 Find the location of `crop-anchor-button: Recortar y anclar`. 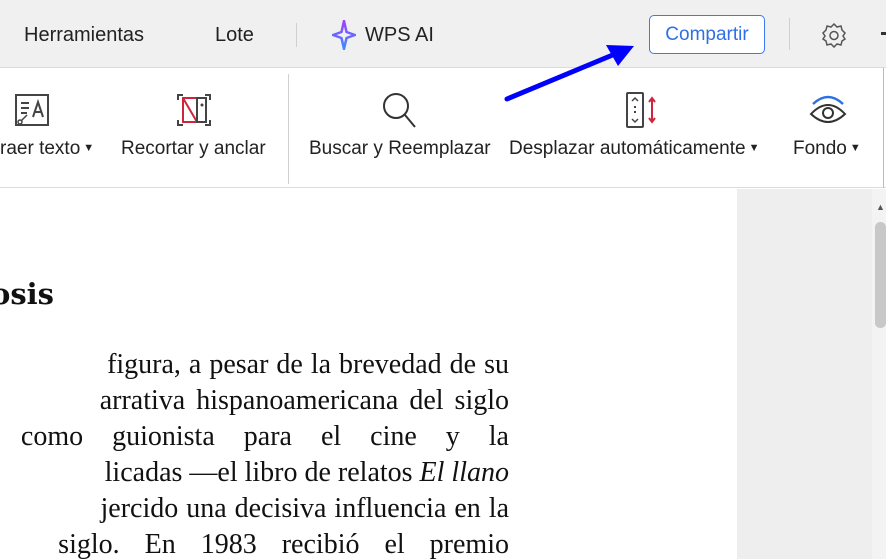

crop-anchor-button: Recortar y anclar is located at coordinates (195, 128).